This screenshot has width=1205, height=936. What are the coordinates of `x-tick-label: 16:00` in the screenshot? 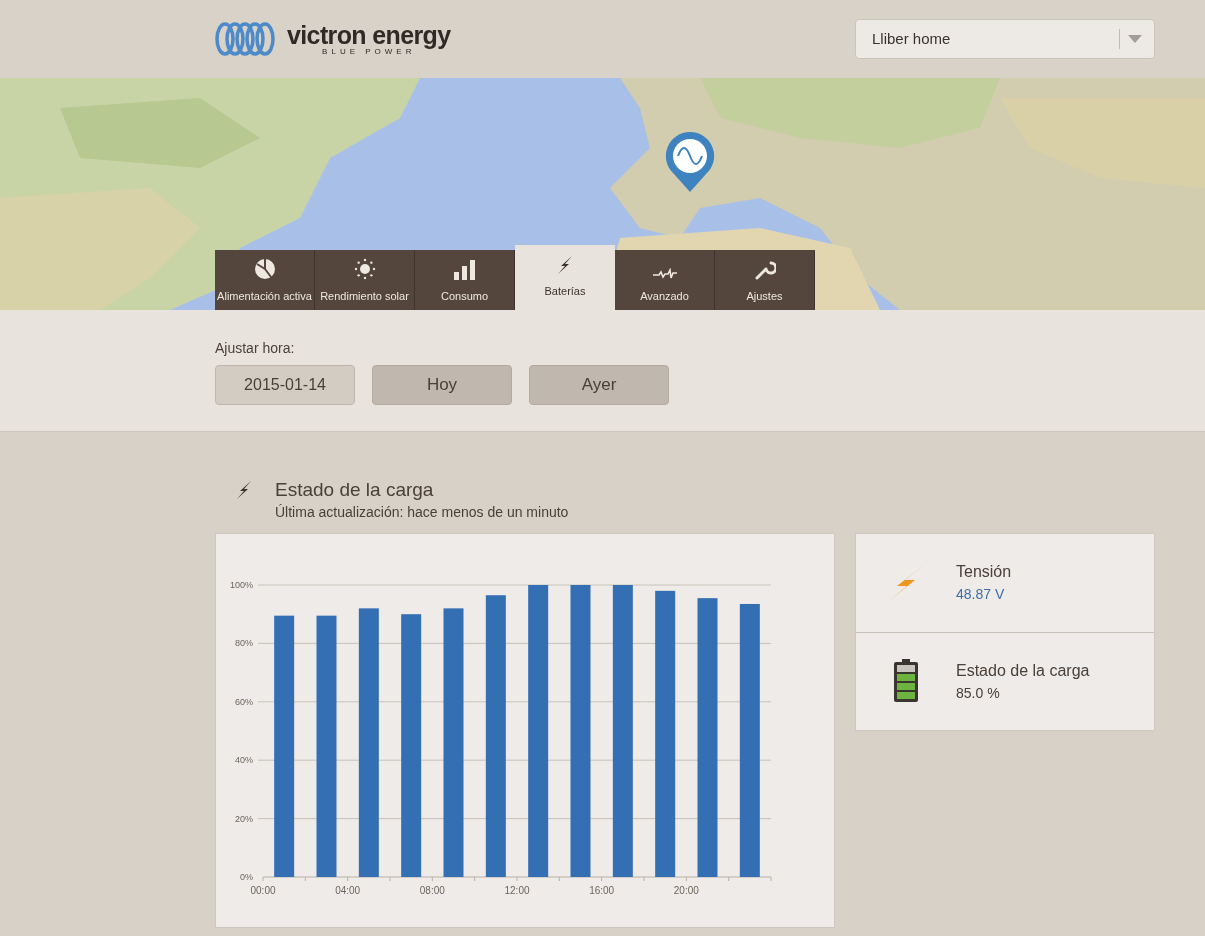 It's located at (602, 890).